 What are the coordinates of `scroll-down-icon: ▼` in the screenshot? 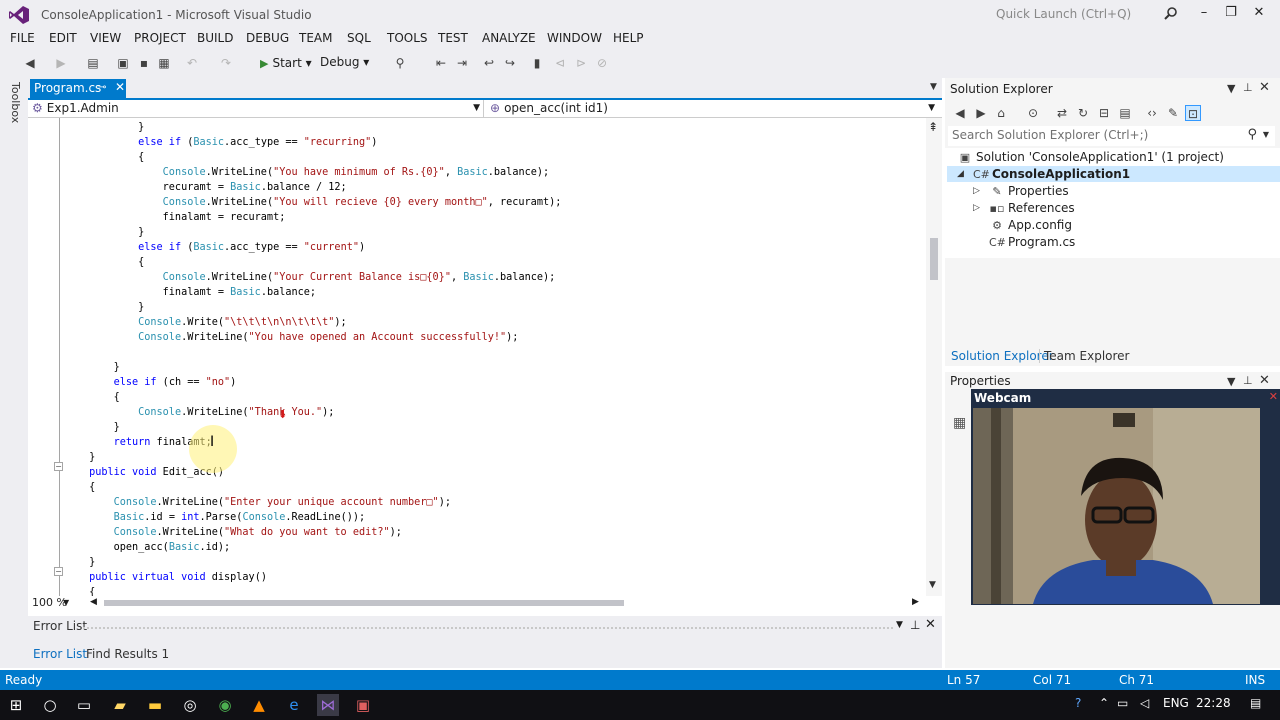 It's located at (932, 585).